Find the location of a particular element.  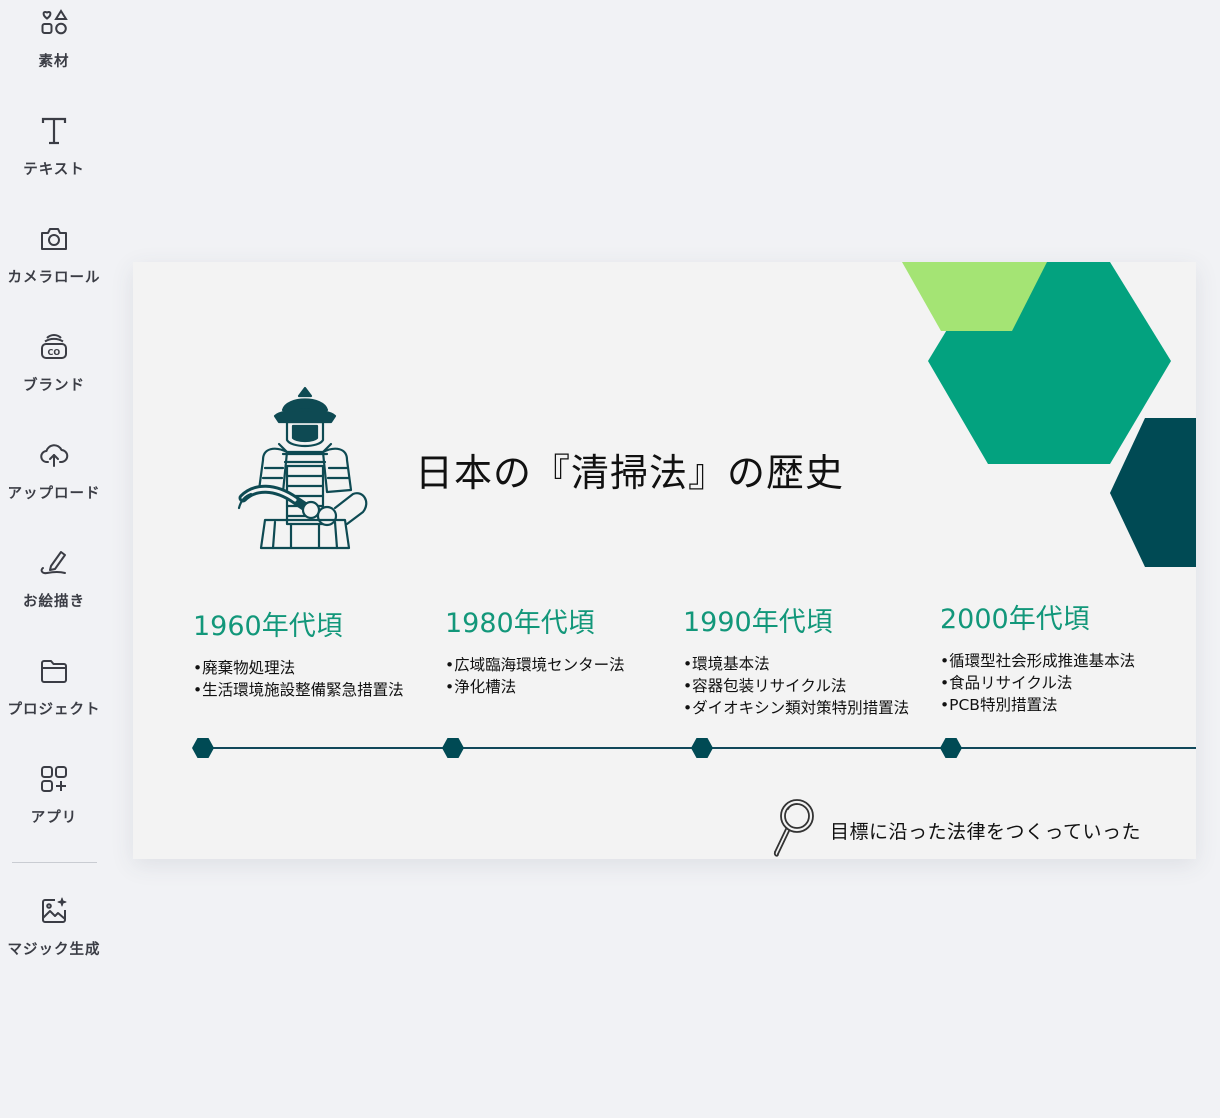

law-item: •浄化槽法 is located at coordinates (481, 687).